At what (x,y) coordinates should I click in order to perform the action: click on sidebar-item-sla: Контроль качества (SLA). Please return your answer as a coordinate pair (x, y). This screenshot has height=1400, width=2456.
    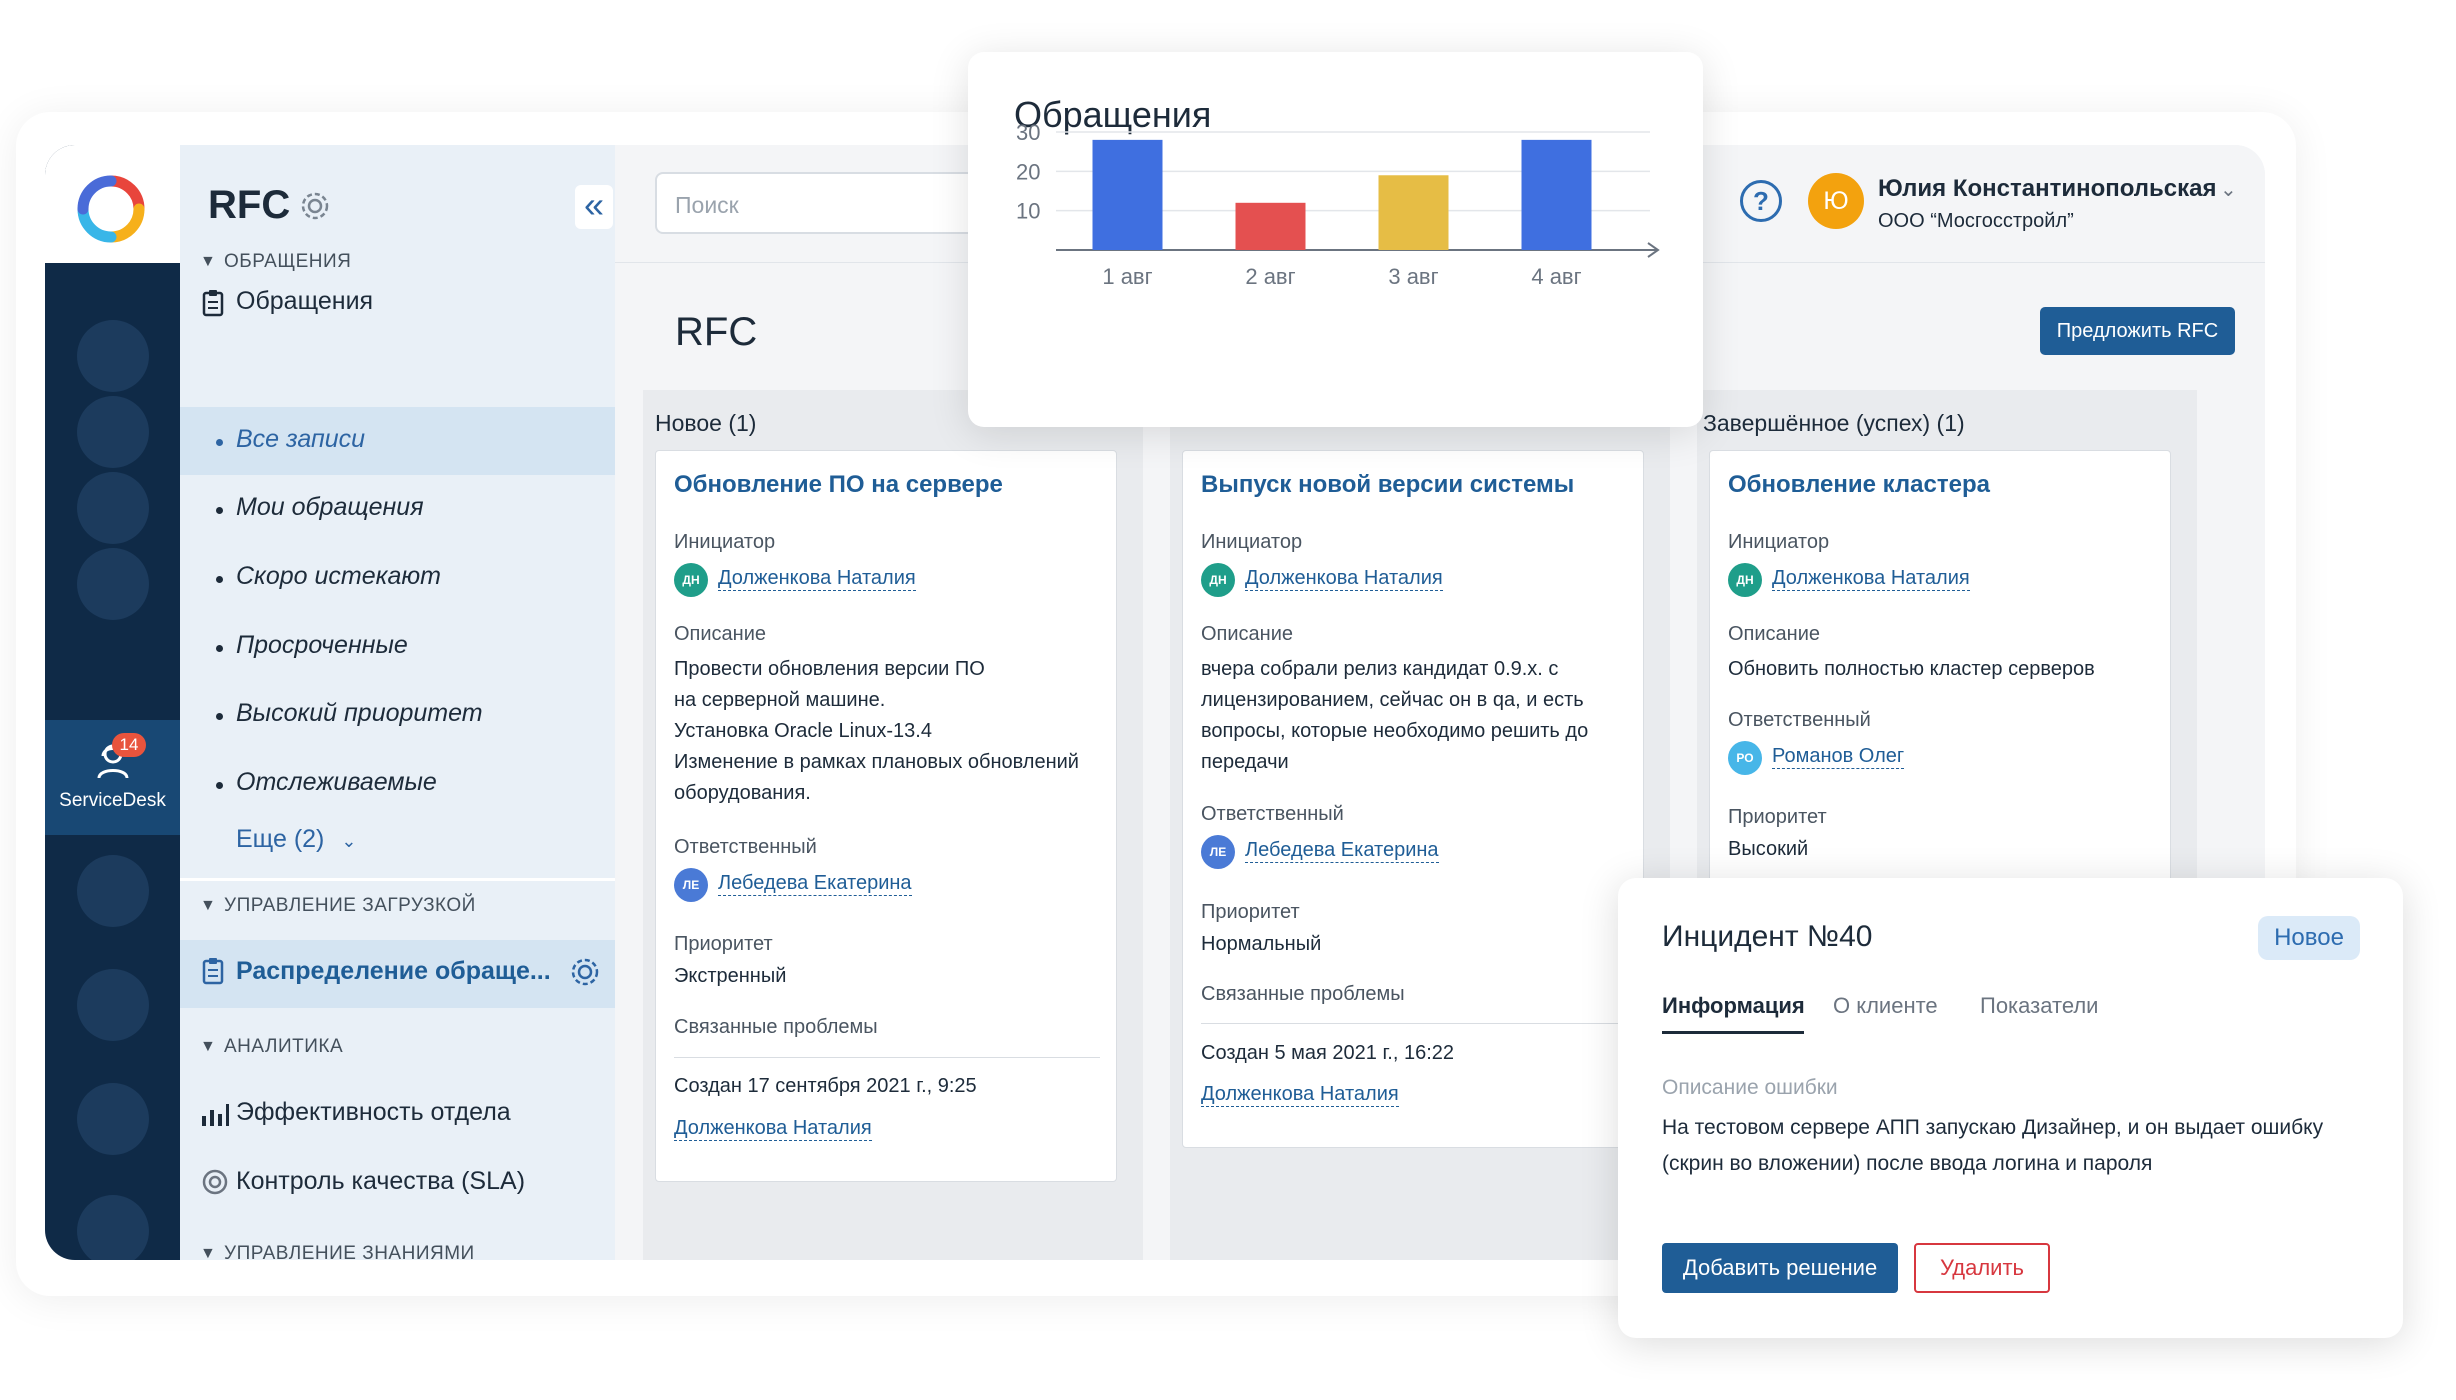
    Looking at the image, I should click on (380, 1181).